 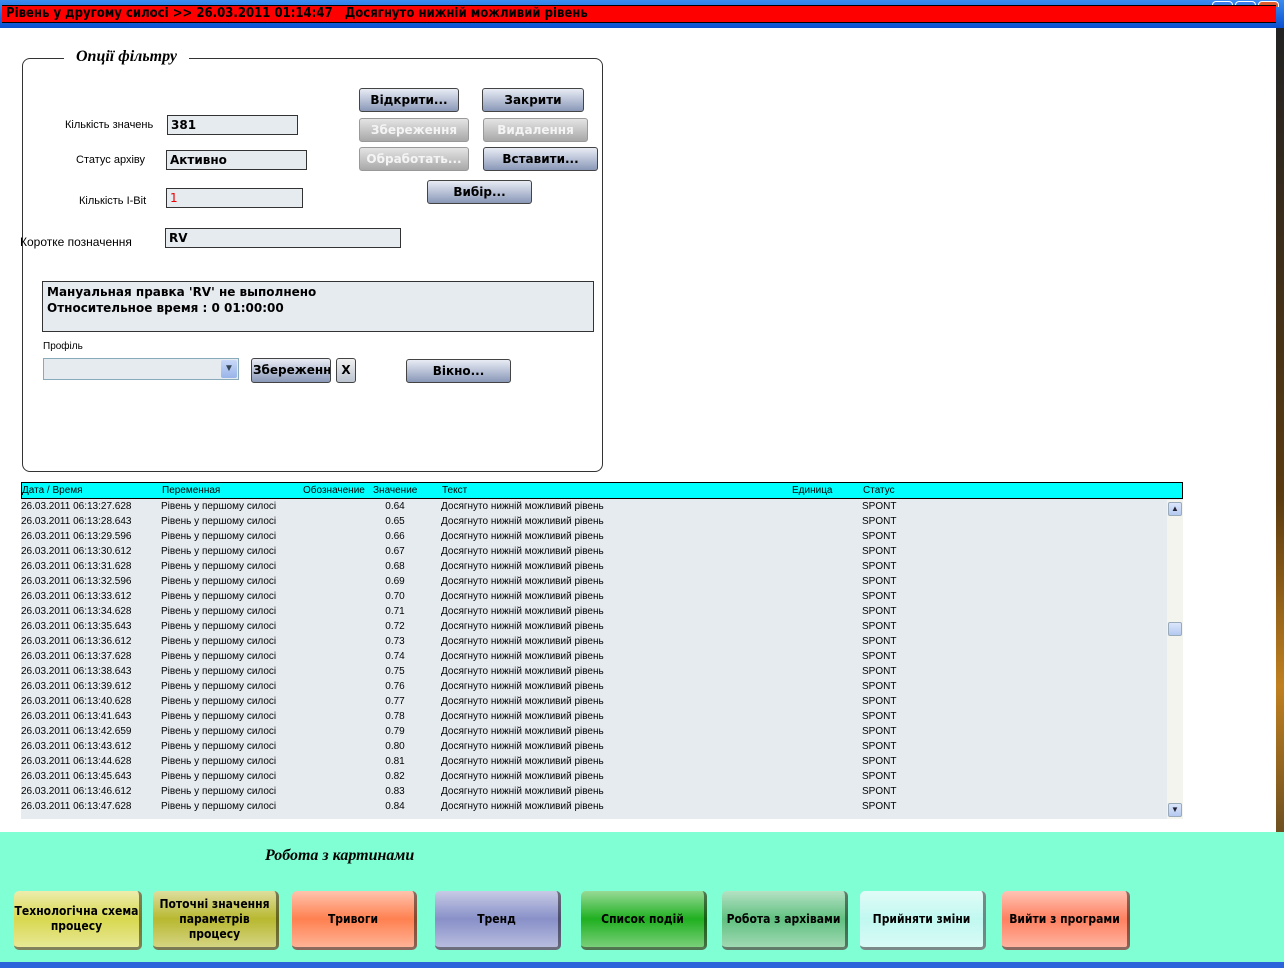 What do you see at coordinates (76, 656) in the screenshot?
I see `table-cell: 26.03.2011 06:13:37.628` at bounding box center [76, 656].